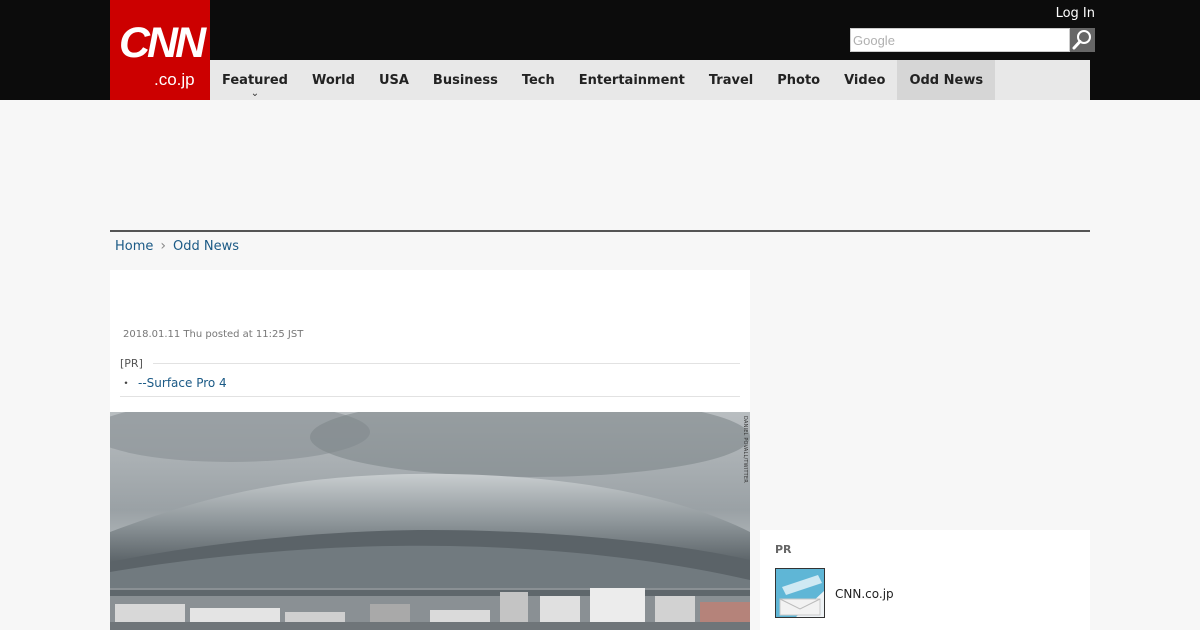 This screenshot has height=630, width=1200. I want to click on search-icon, so click(1081, 40).